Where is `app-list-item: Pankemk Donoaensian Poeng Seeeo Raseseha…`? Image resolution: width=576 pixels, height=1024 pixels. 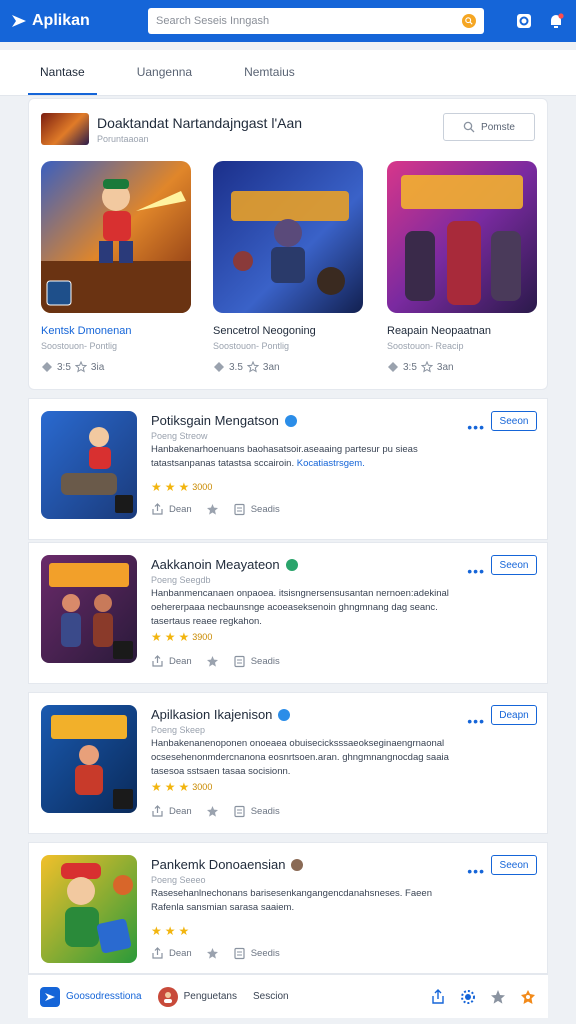
app-list-item: Pankemk Donoaensian Poeng Seeeo Raseseha… is located at coordinates (288, 908).